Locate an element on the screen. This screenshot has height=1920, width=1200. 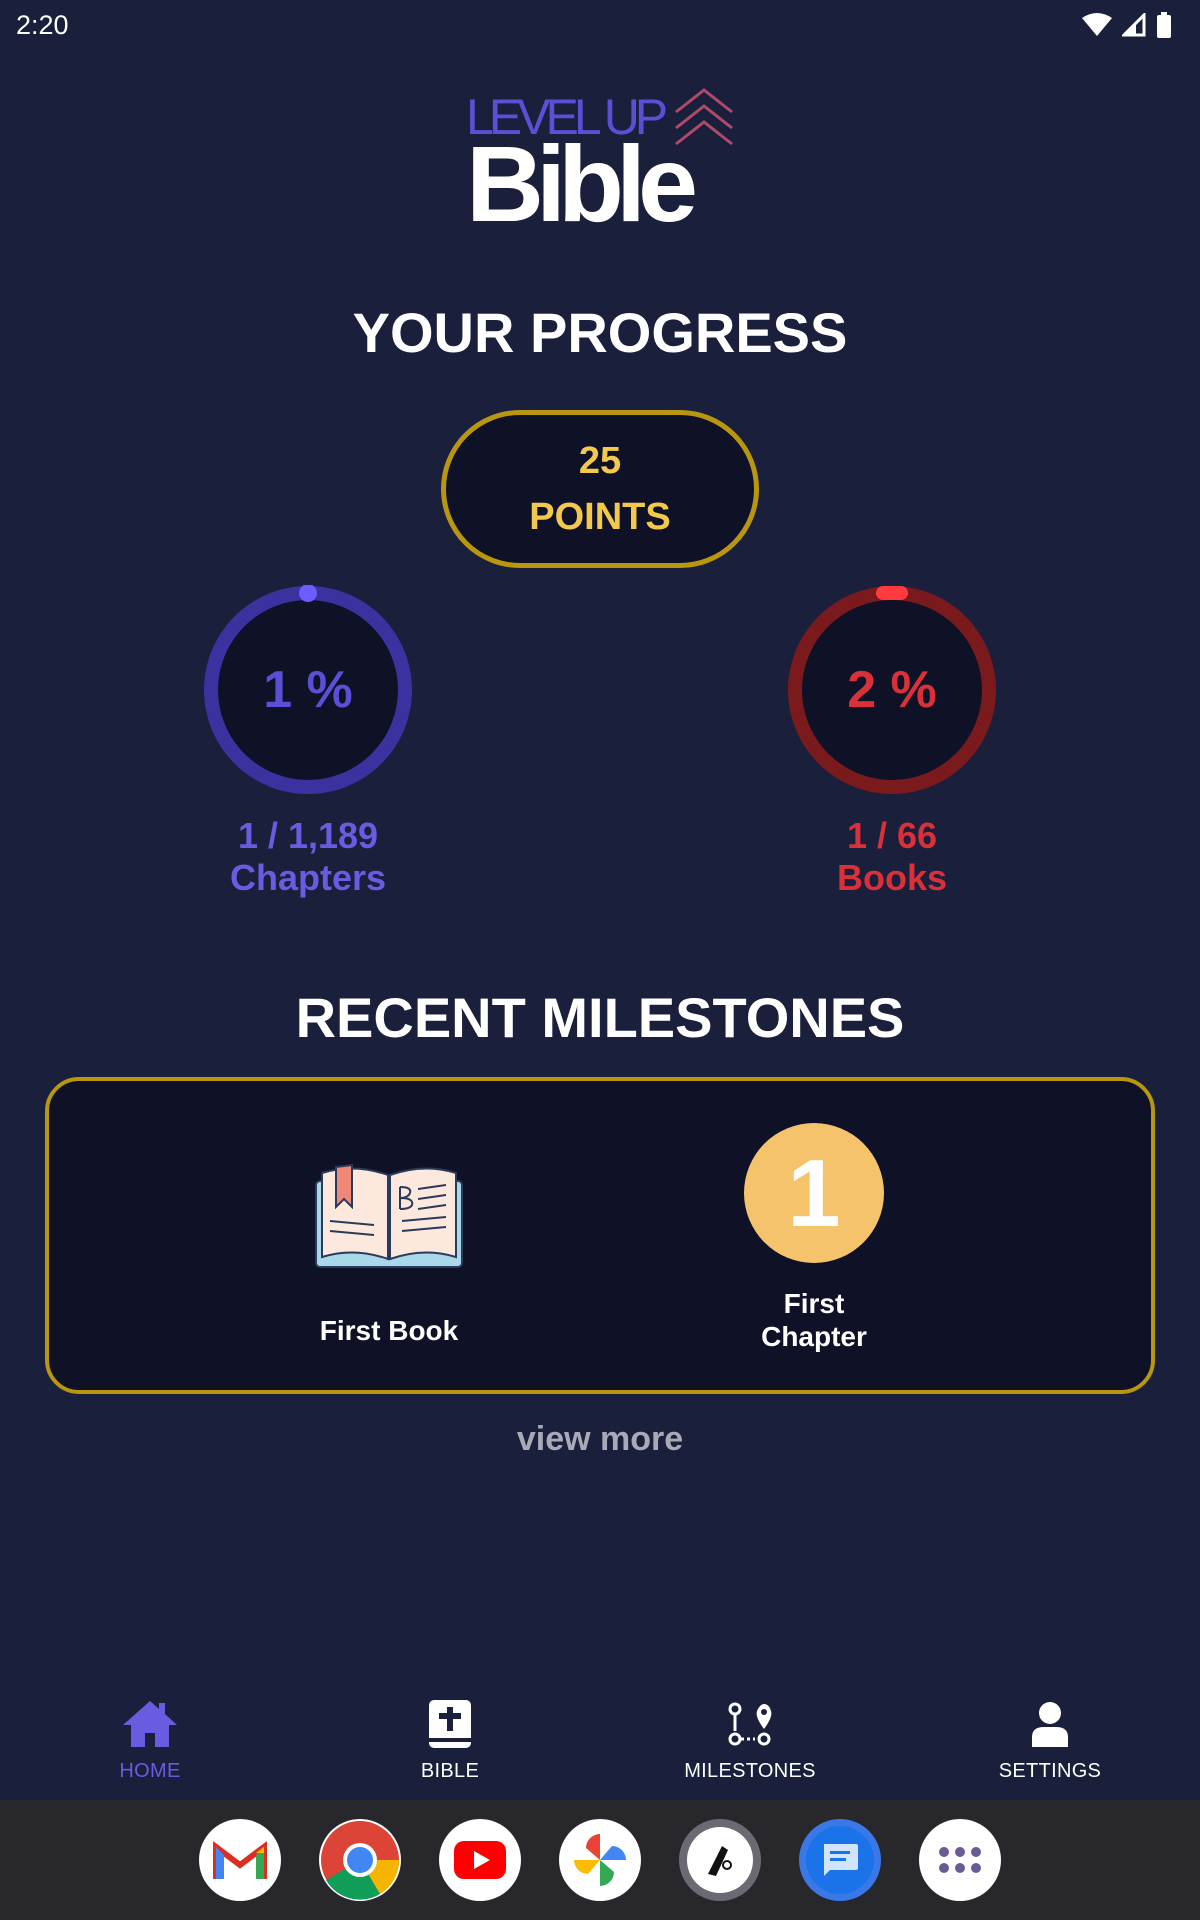
app-drawer-icon is located at coordinates (960, 1860).